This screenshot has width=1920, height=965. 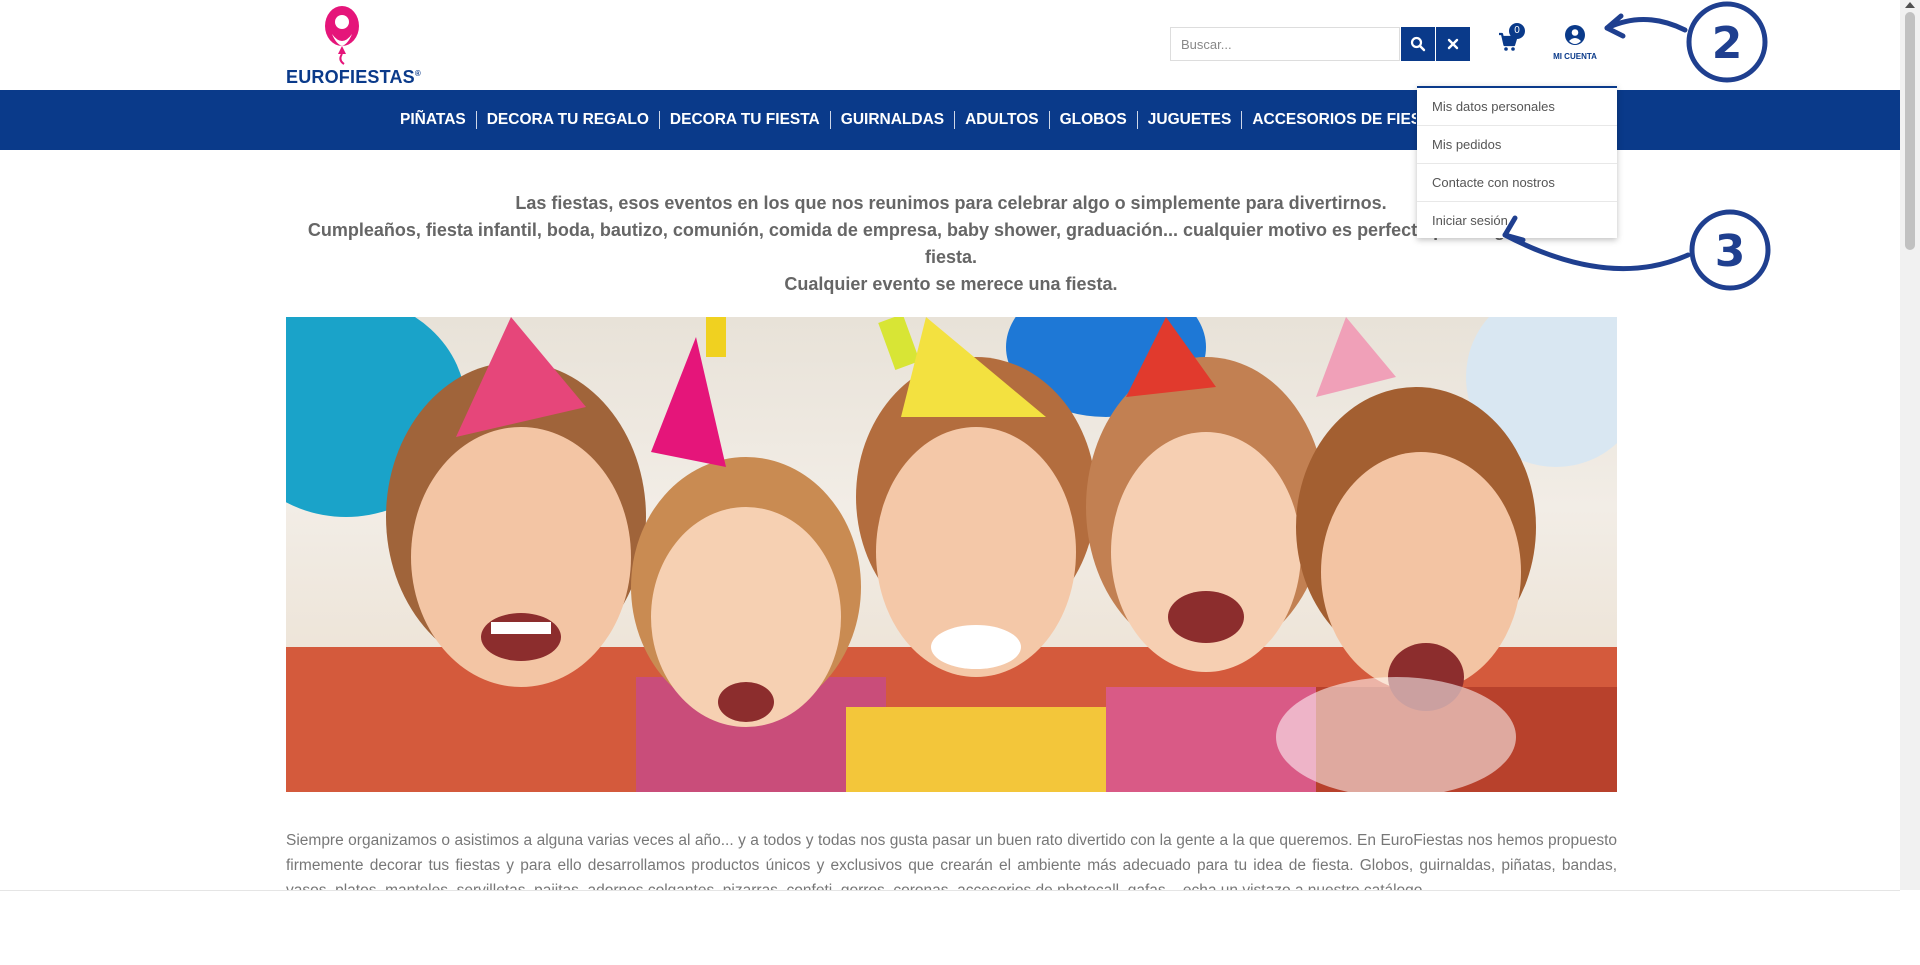 I want to click on search-icon, so click(x=1418, y=44).